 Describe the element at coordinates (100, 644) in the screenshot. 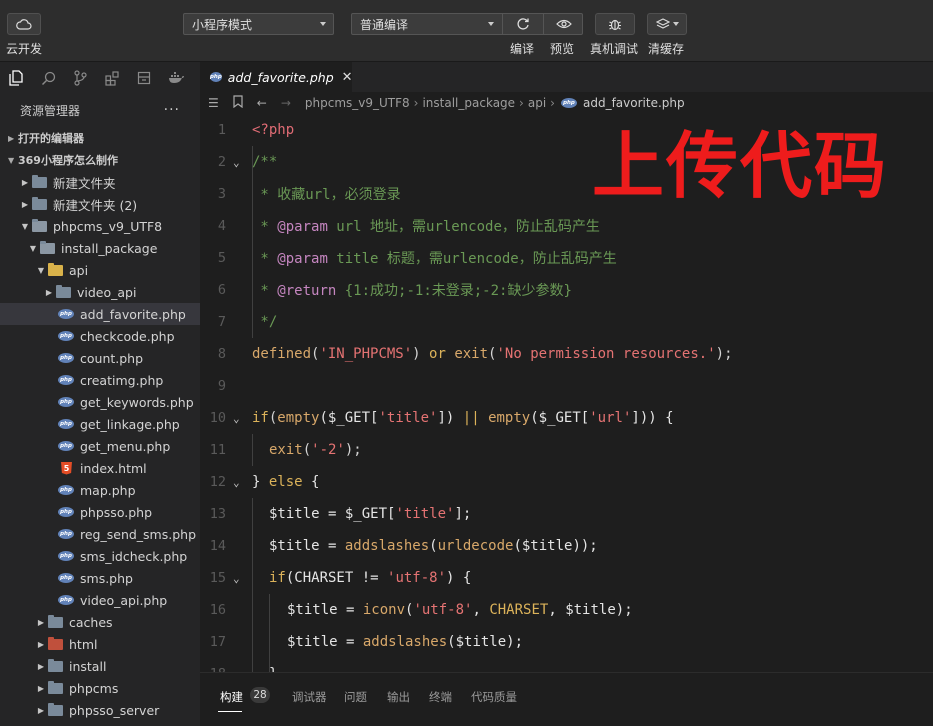

I see `tree-folder: ▶ html` at that location.